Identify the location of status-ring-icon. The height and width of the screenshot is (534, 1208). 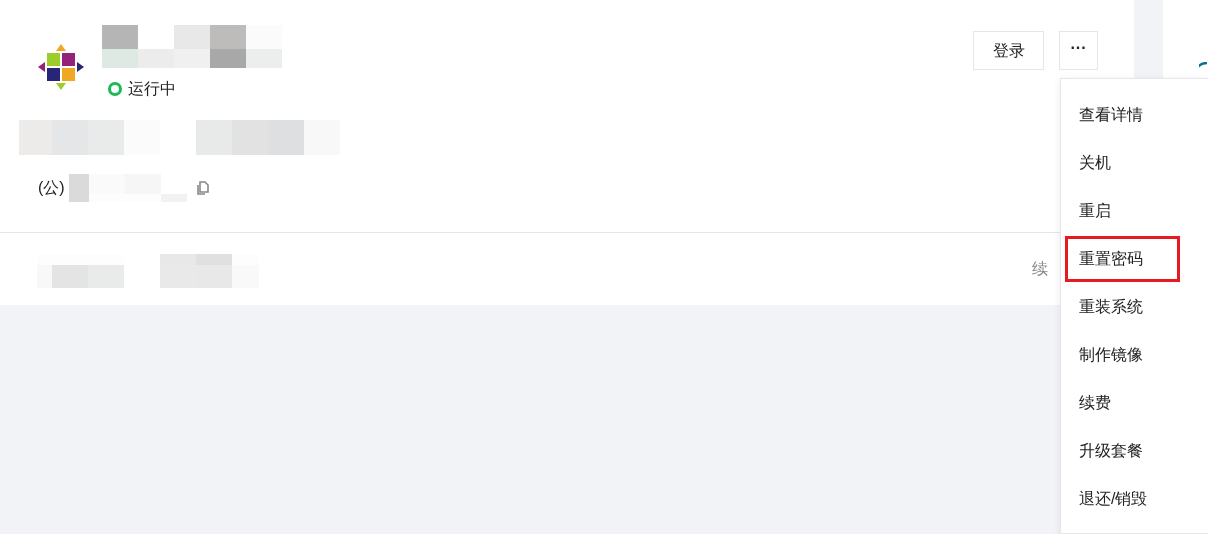
(115, 89).